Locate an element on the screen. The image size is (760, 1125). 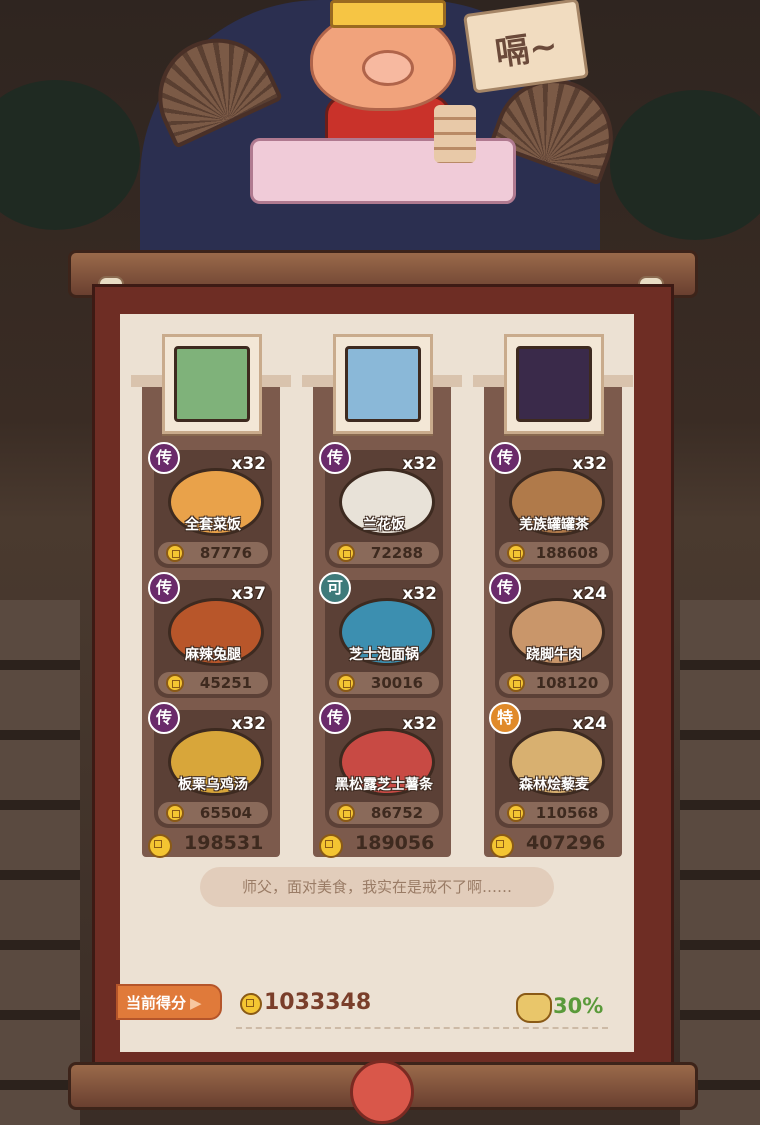
current-score-label: 当前得分 is located at coordinates (156, 1003).